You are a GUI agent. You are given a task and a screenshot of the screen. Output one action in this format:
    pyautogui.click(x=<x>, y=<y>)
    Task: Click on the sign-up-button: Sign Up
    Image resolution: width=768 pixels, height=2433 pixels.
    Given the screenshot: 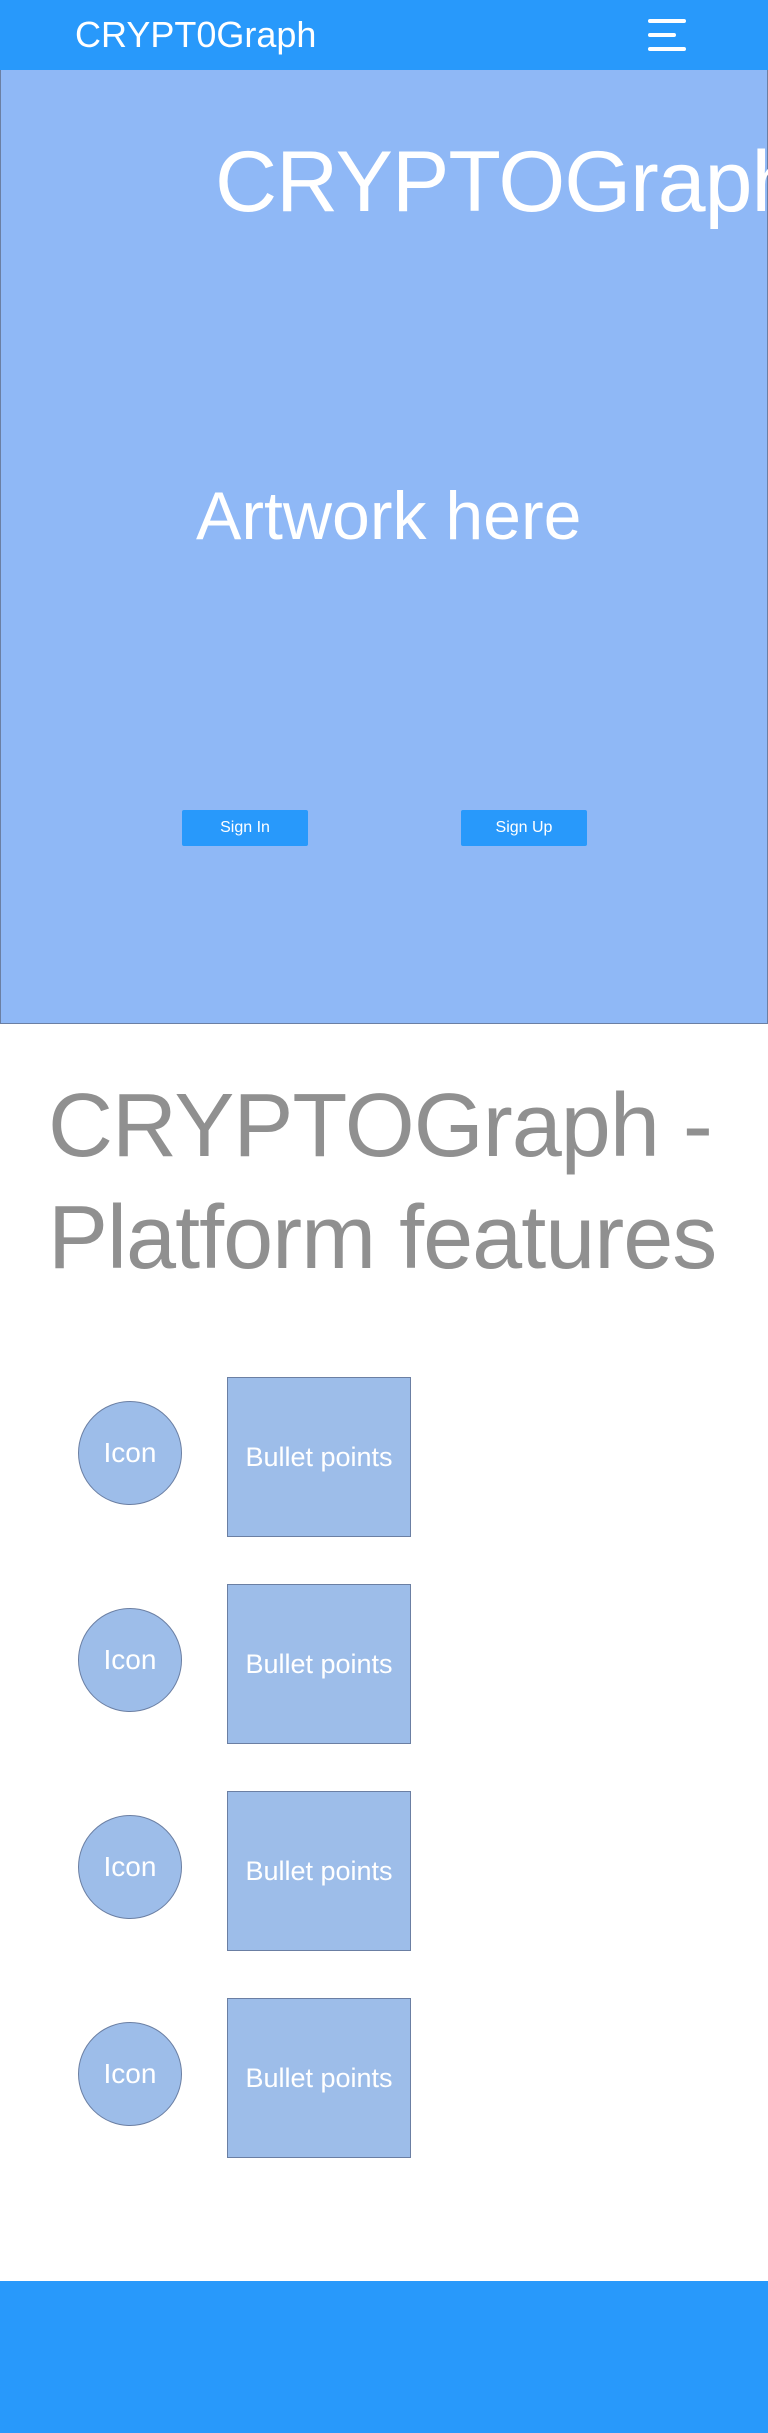 What is the action you would take?
    pyautogui.click(x=524, y=828)
    